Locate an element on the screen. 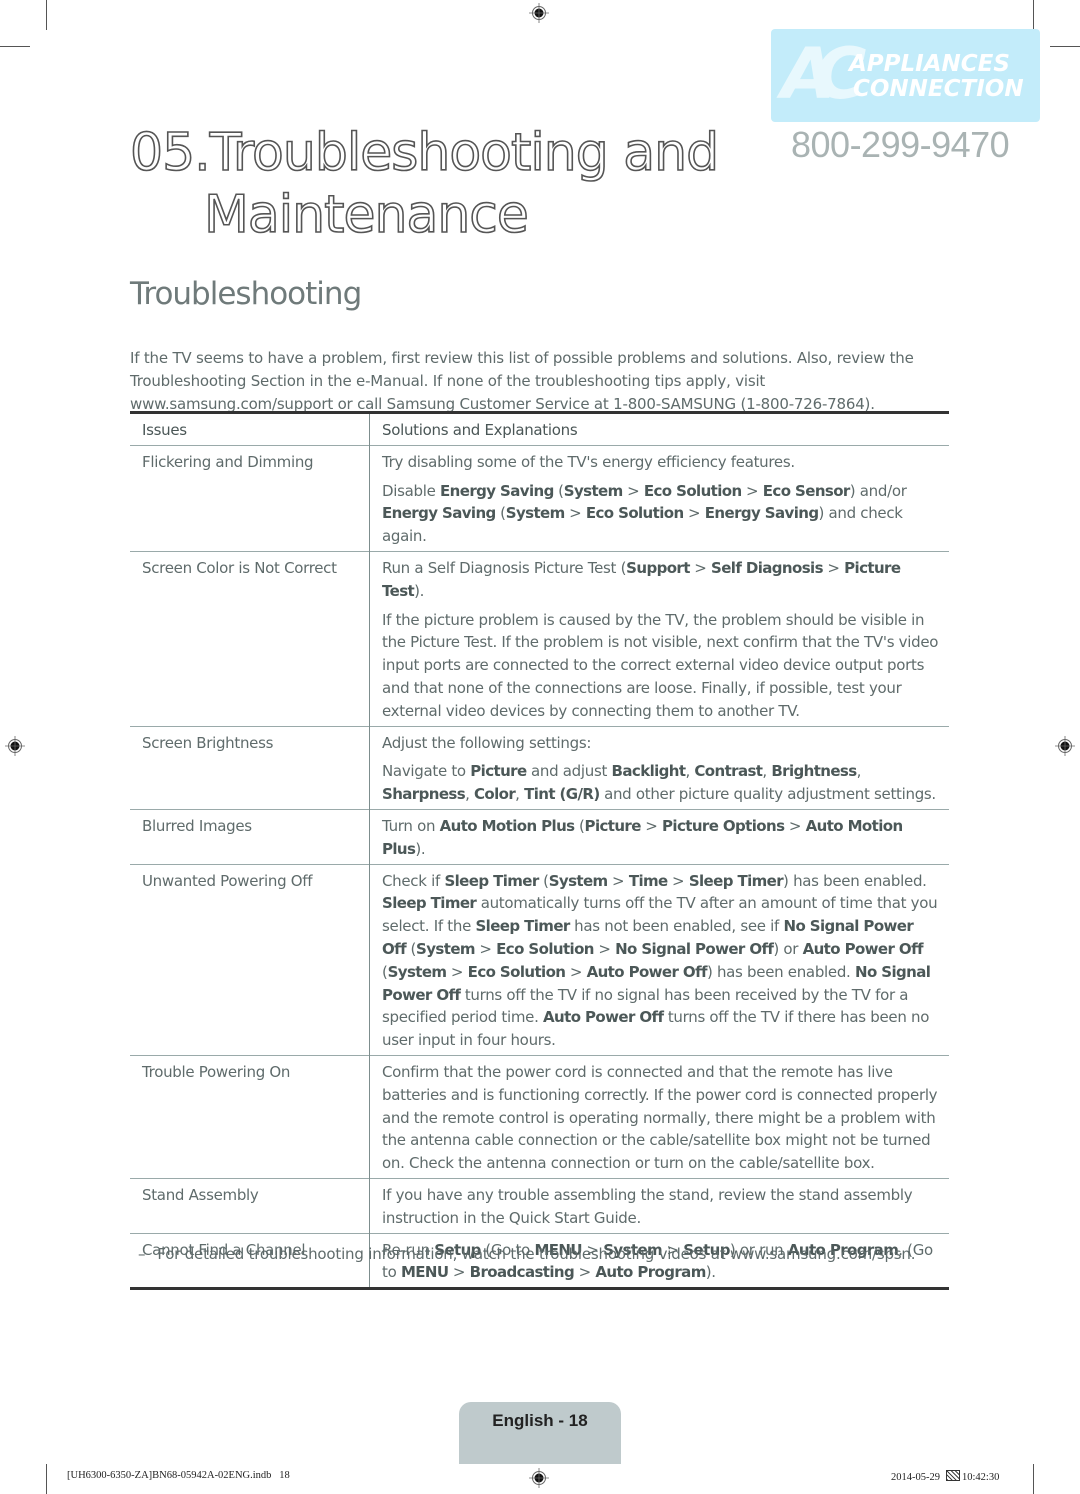 The height and width of the screenshot is (1494, 1080). menu-term: Auto Program is located at coordinates (650, 1272).